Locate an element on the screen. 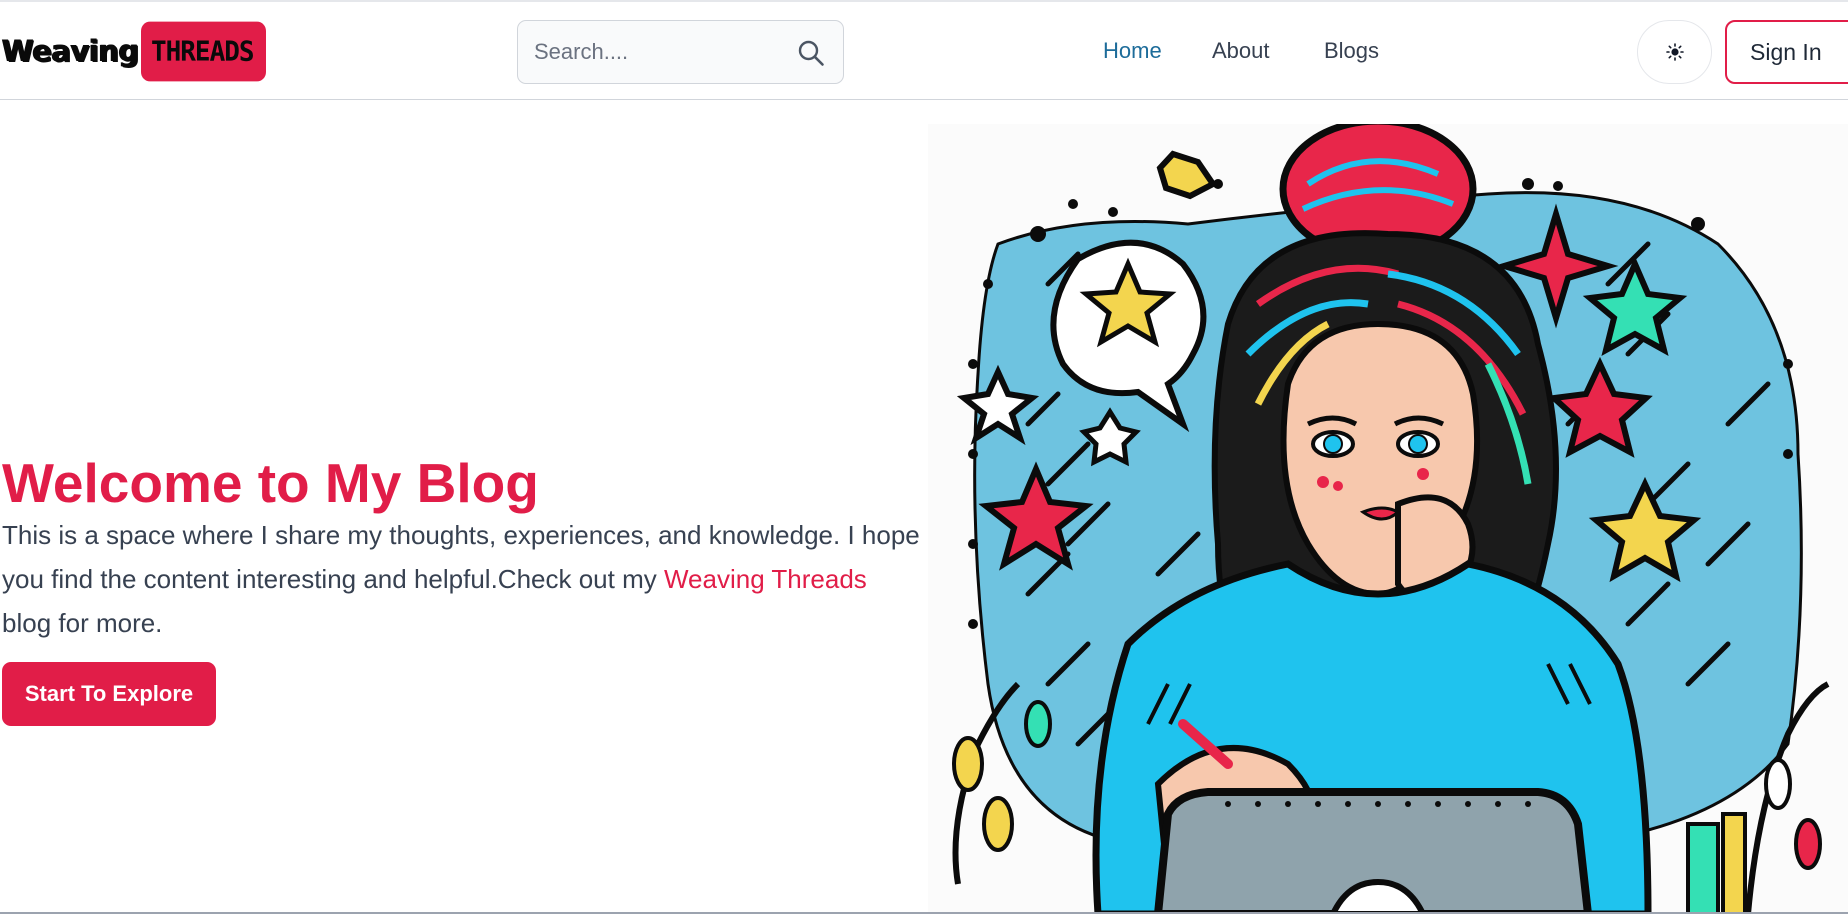 This screenshot has height=914, width=1848. nav-home: Home is located at coordinates (1132, 51).